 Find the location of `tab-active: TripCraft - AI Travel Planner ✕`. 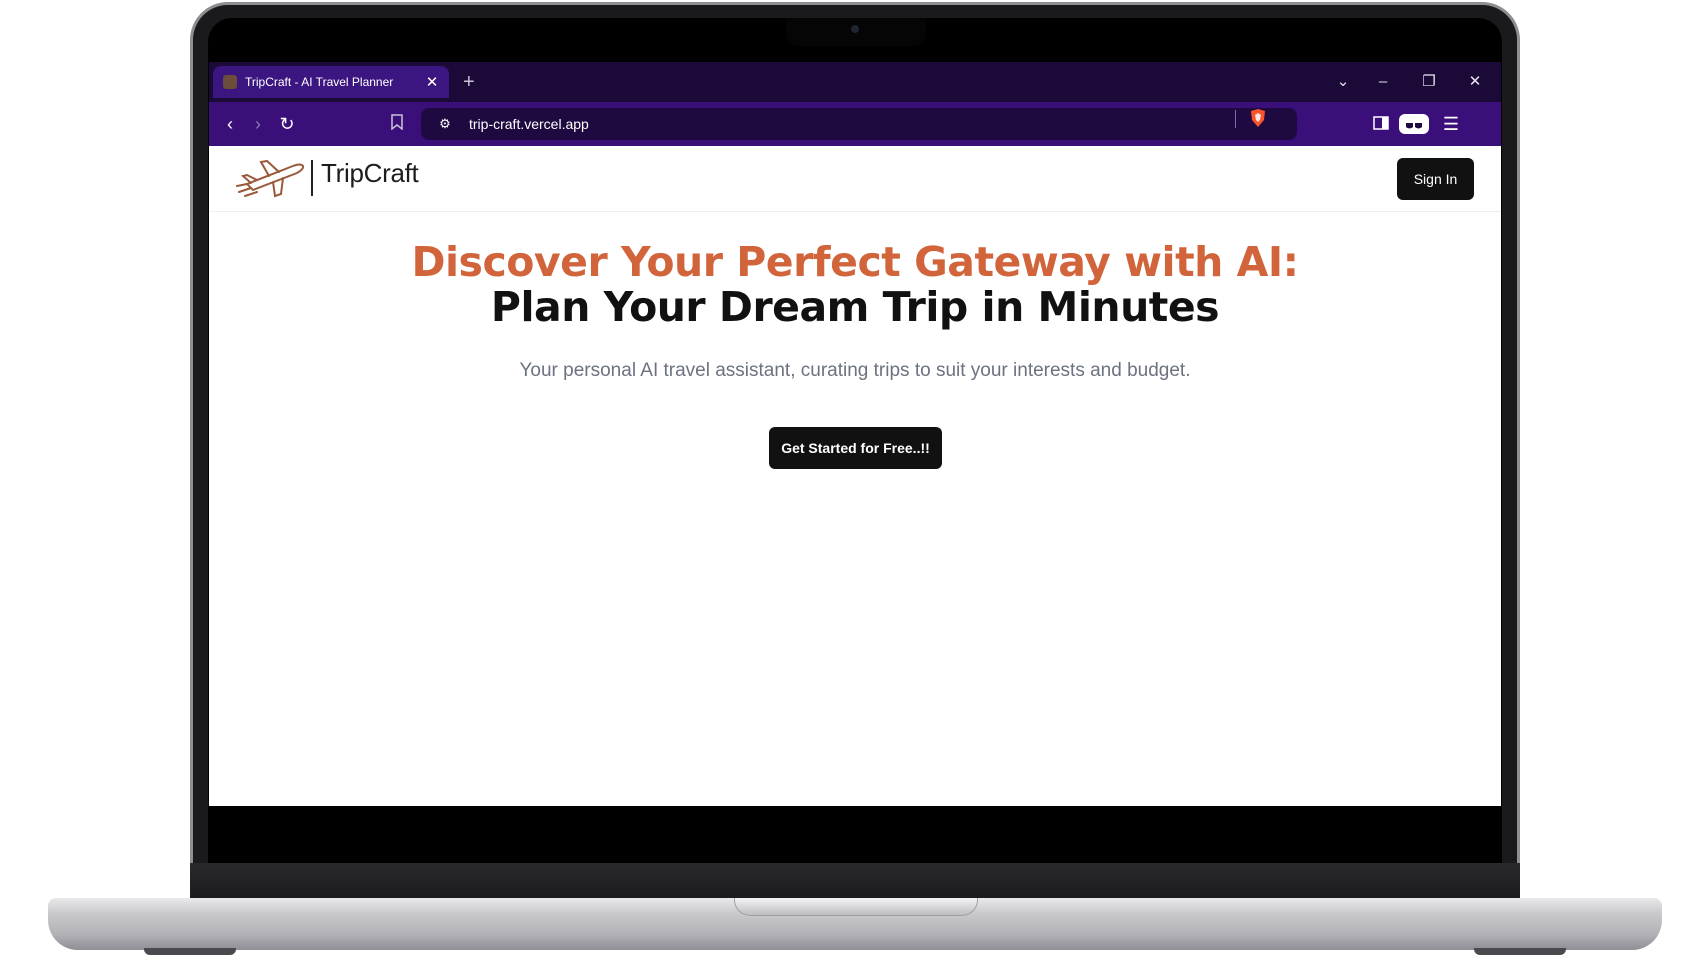

tab-active: TripCraft - AI Travel Planner ✕ is located at coordinates (331, 82).